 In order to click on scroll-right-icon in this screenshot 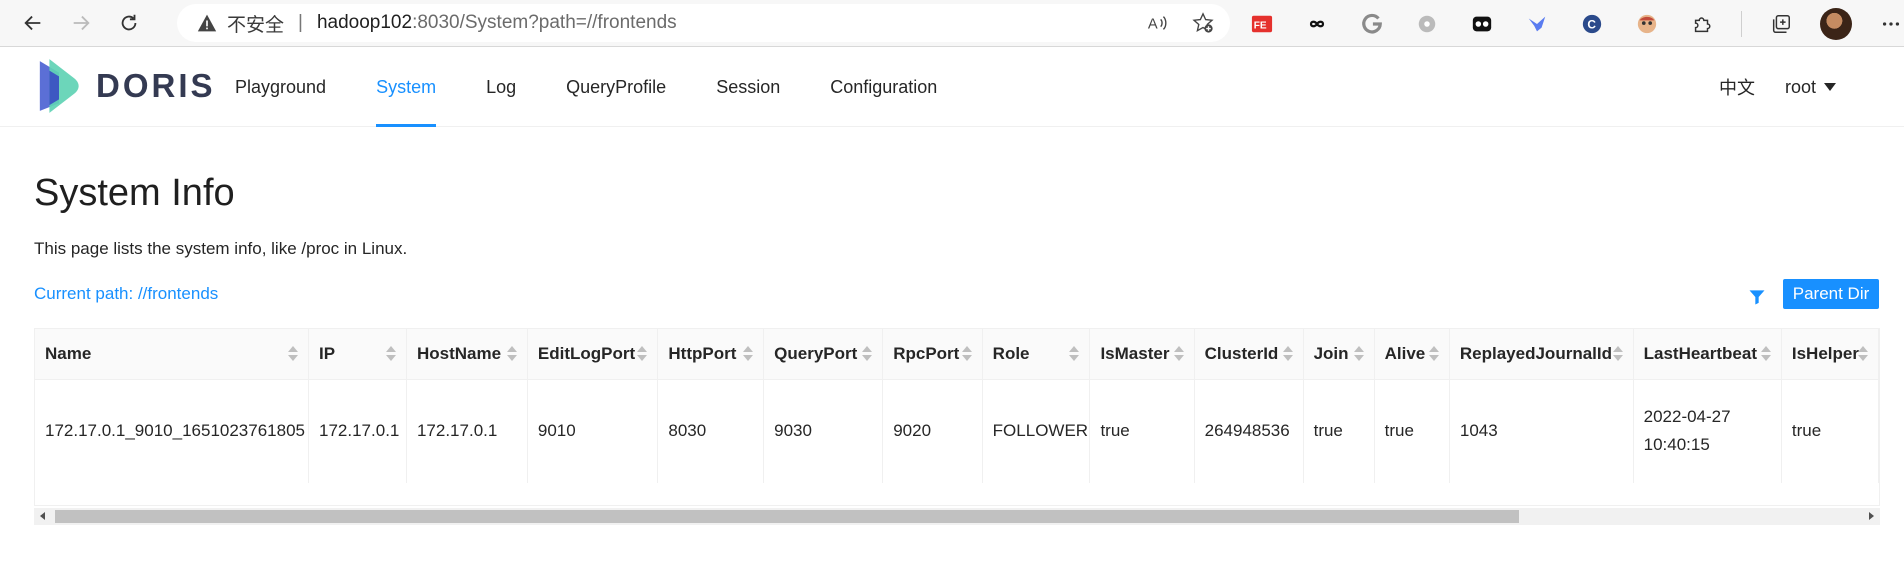, I will do `click(1871, 516)`.